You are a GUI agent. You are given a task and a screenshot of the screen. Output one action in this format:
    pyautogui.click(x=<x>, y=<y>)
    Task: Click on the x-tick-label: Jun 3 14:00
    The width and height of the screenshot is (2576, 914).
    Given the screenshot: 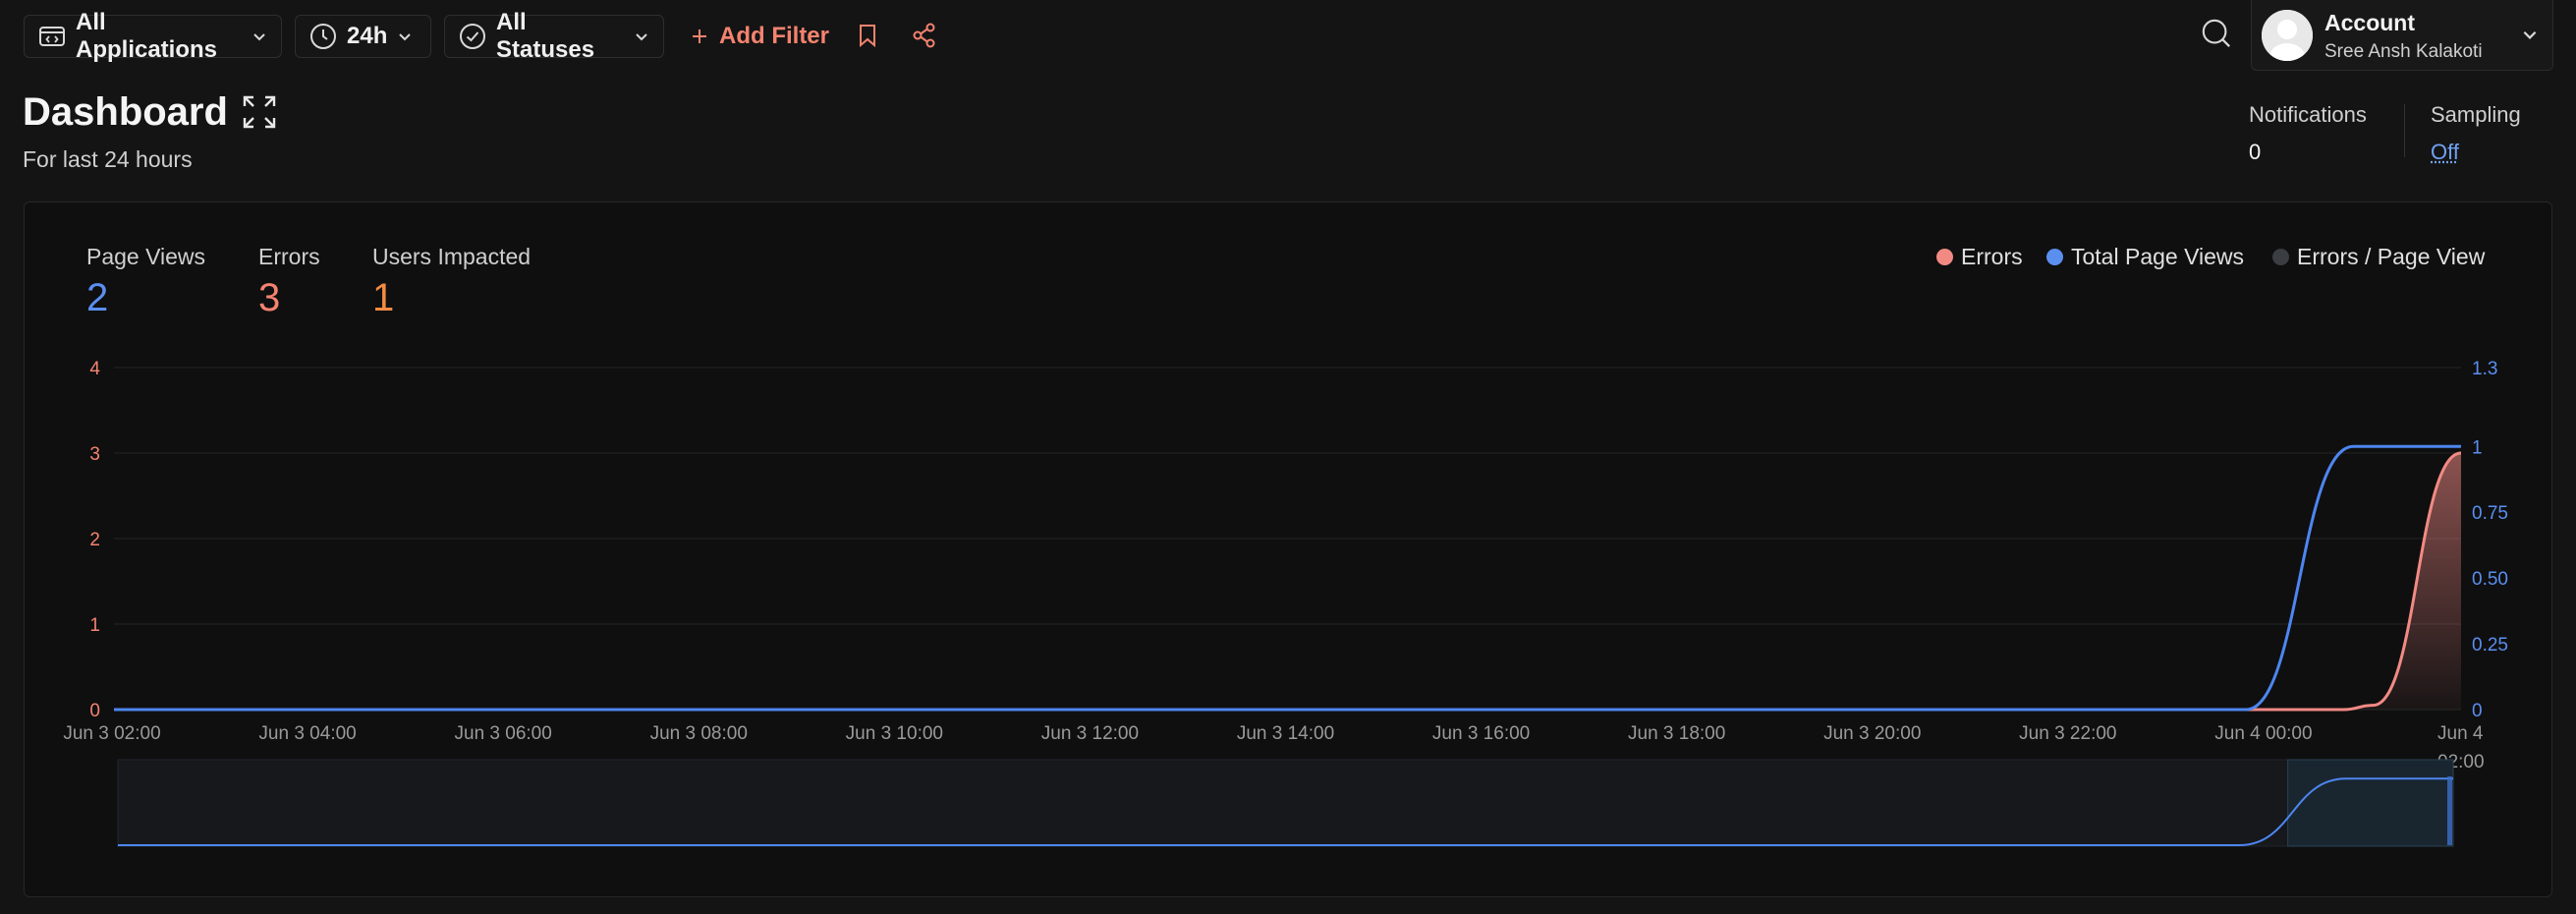 What is the action you would take?
    pyautogui.click(x=1285, y=733)
    